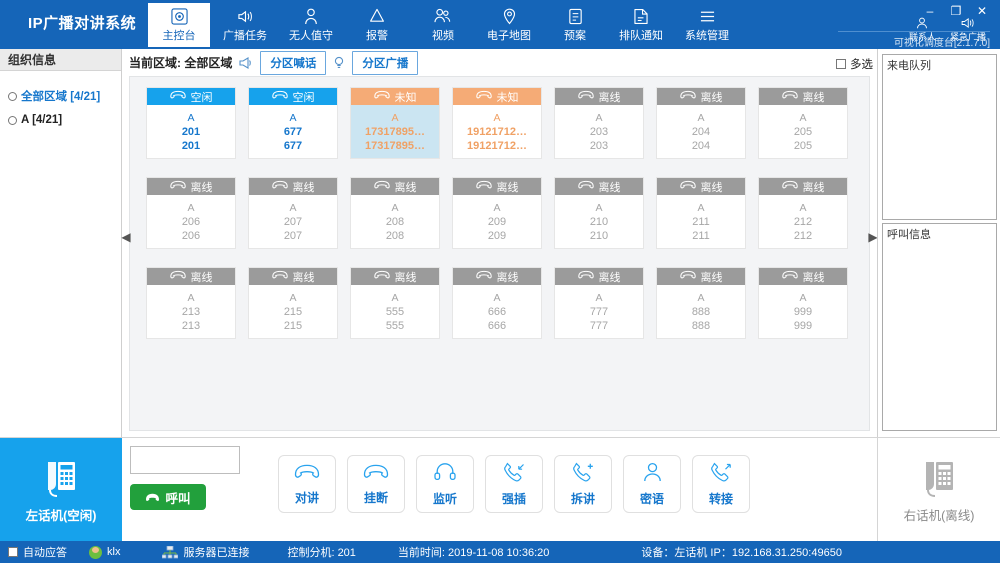 This screenshot has height=563, width=1000. Describe the element at coordinates (939, 515) in the screenshot. I see `right-handset-label: 右话机(离线)` at that location.